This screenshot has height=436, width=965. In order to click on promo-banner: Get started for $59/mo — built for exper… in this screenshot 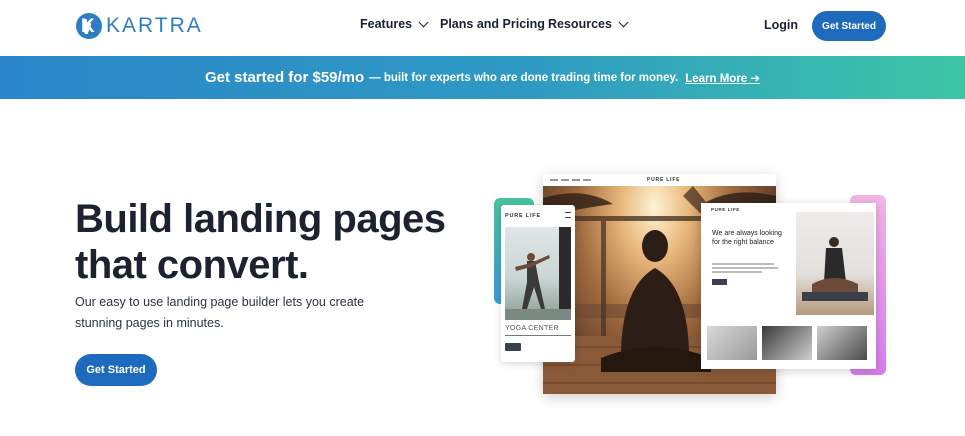, I will do `click(482, 77)`.